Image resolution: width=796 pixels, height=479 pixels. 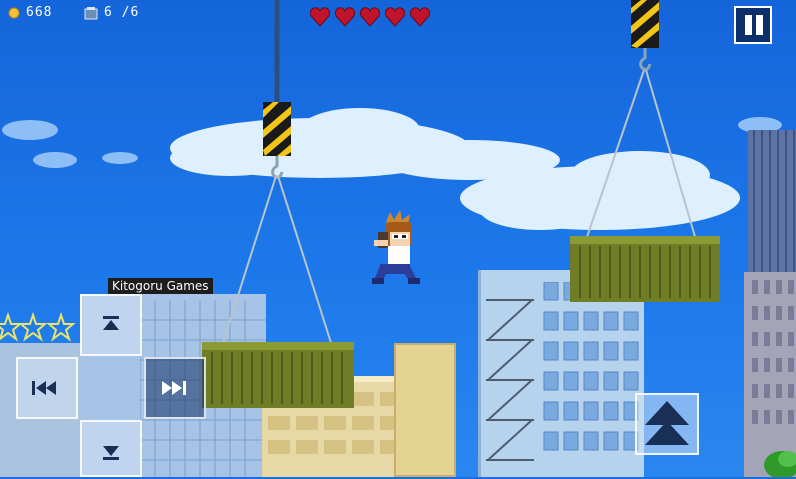 What do you see at coordinates (753, 25) in the screenshot?
I see `pause-button` at bounding box center [753, 25].